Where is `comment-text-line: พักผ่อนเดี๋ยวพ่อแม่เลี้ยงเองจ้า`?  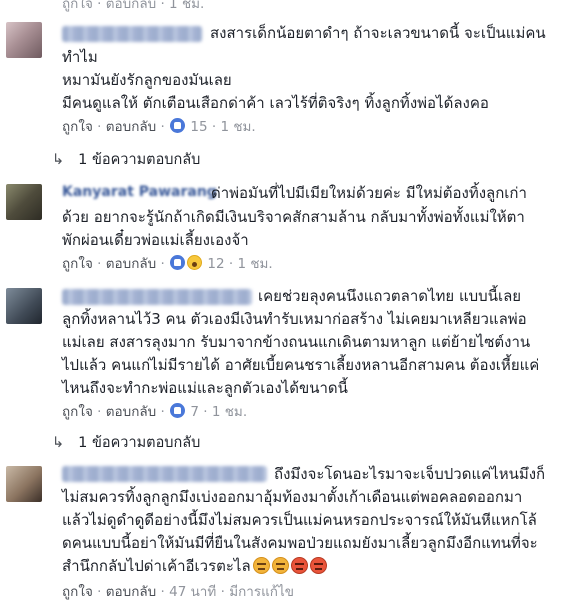 comment-text-line: พักผ่อนเดี๋ยวพ่อแม่เลี้ยงเองจ้า is located at coordinates (155, 240).